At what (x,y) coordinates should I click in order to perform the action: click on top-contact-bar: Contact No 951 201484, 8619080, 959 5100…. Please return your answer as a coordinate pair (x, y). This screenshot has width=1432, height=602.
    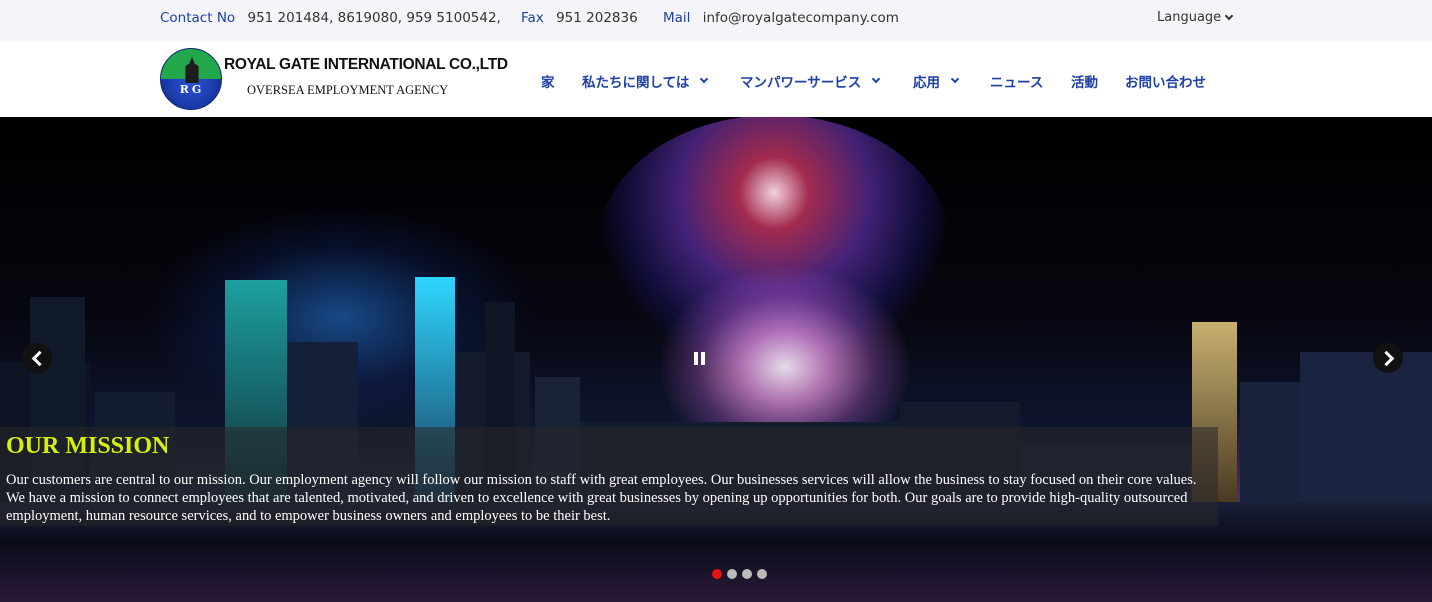
    Looking at the image, I should click on (716, 20).